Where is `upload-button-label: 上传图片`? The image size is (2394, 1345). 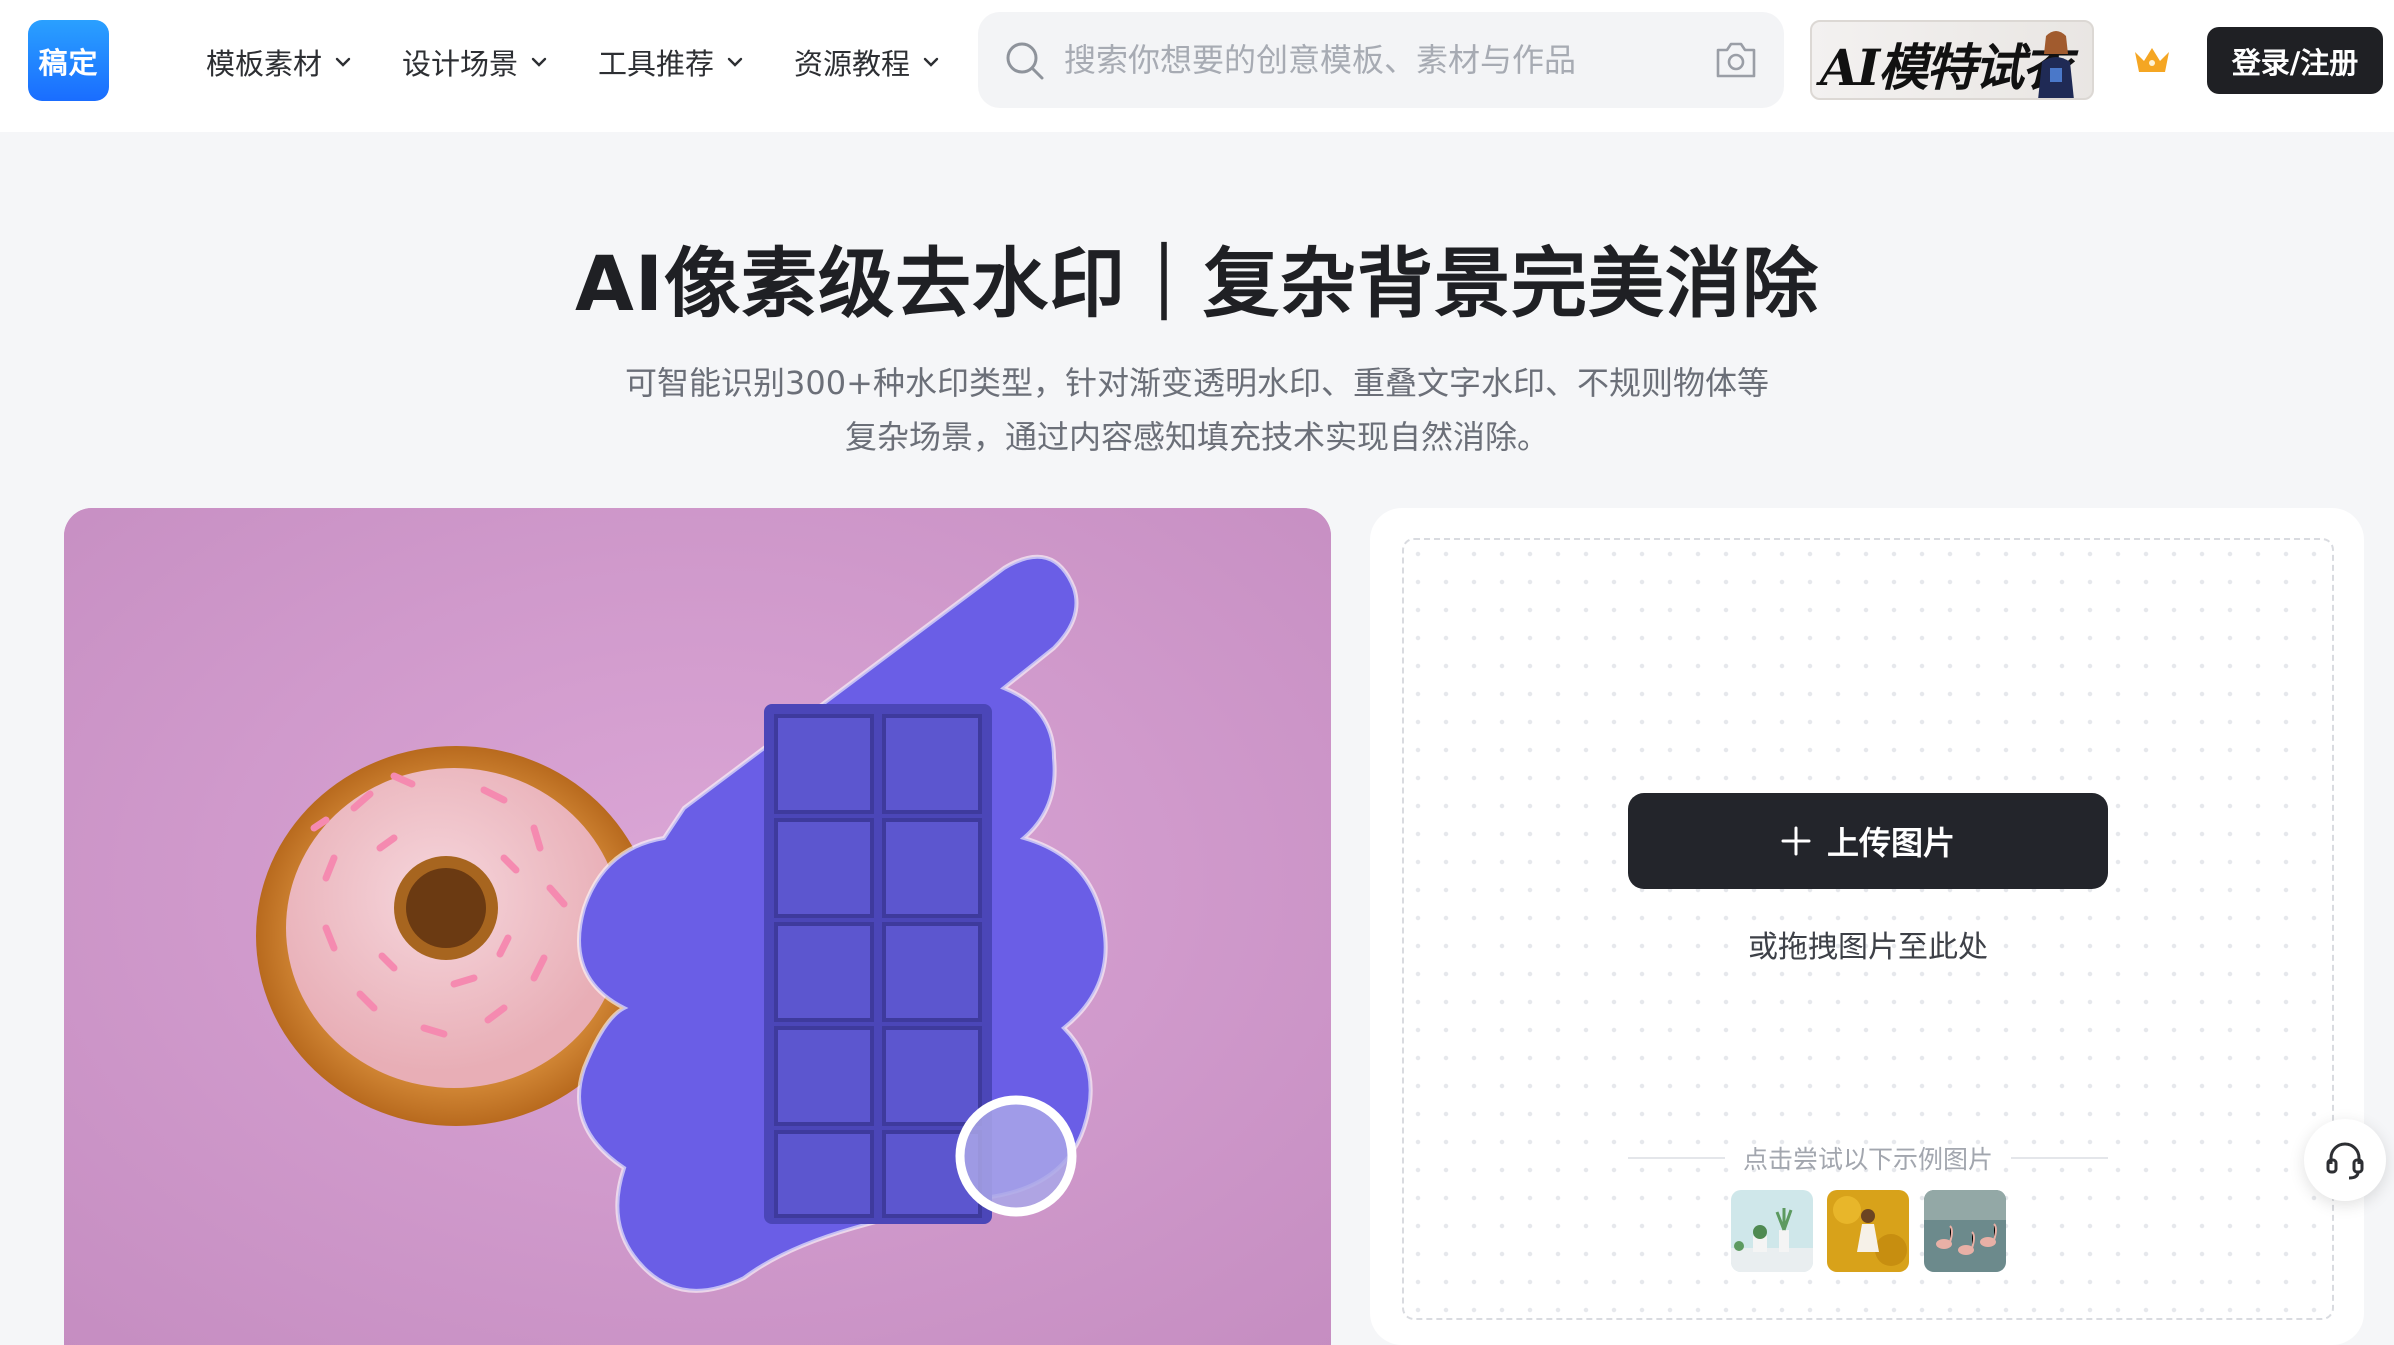
upload-button-label: 上传图片 is located at coordinates (1890, 843).